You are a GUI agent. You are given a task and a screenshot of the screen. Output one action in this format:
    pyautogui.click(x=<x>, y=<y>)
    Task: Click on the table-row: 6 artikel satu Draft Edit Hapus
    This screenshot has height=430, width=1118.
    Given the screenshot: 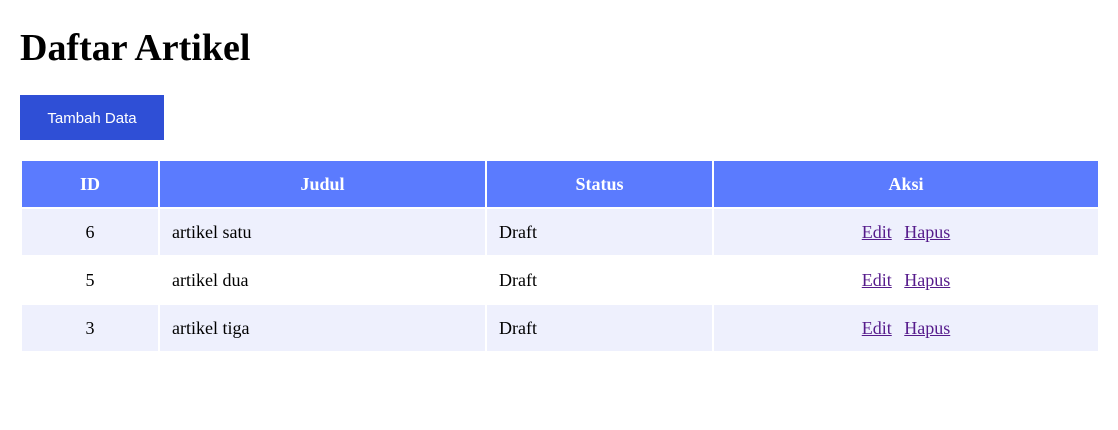 What is the action you would take?
    pyautogui.click(x=560, y=232)
    